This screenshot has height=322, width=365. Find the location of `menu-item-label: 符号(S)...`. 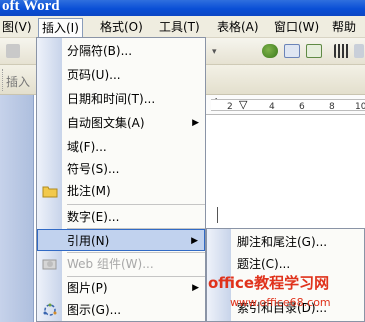

menu-item-label: 符号(S)... is located at coordinates (93, 169).